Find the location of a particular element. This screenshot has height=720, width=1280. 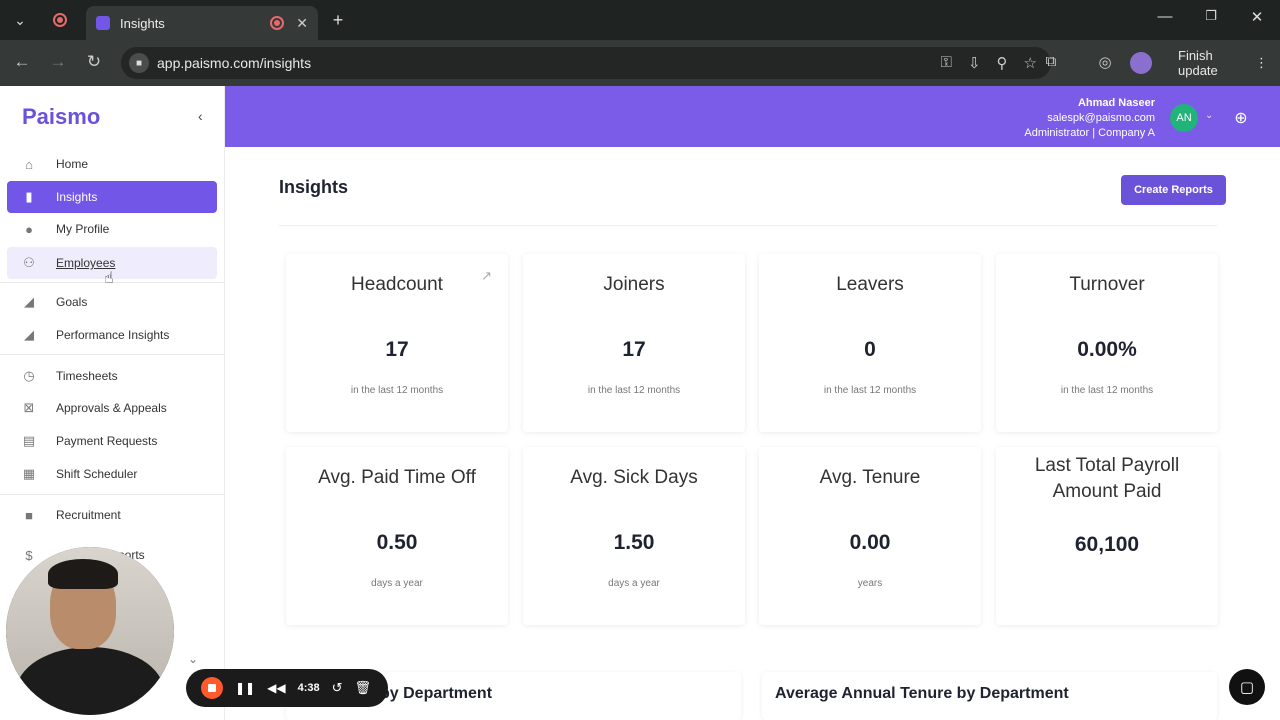

webcam-overlay is located at coordinates (90, 631).